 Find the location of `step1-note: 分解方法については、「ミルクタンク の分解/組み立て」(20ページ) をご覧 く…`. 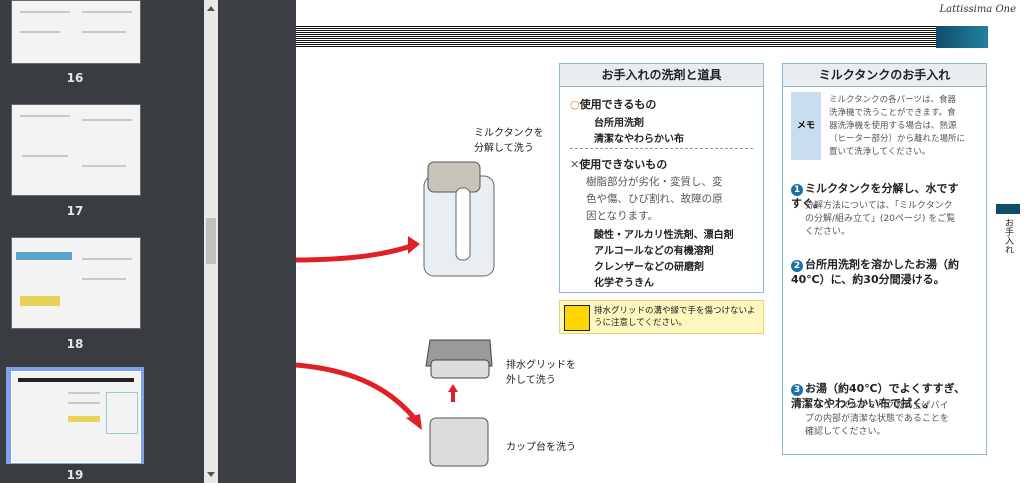

step1-note: 分解方法については、「ミルクタンク の分解/組み立て」(20ページ) をご覧 く… is located at coordinates (880, 219).